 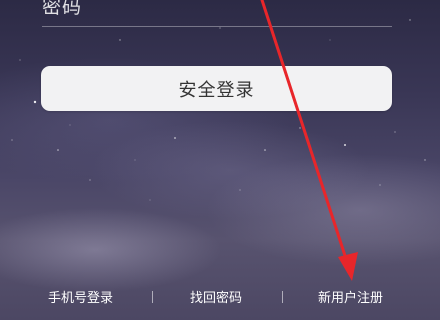 What do you see at coordinates (216, 88) in the screenshot?
I see `secure-login-button: 安全登录` at bounding box center [216, 88].